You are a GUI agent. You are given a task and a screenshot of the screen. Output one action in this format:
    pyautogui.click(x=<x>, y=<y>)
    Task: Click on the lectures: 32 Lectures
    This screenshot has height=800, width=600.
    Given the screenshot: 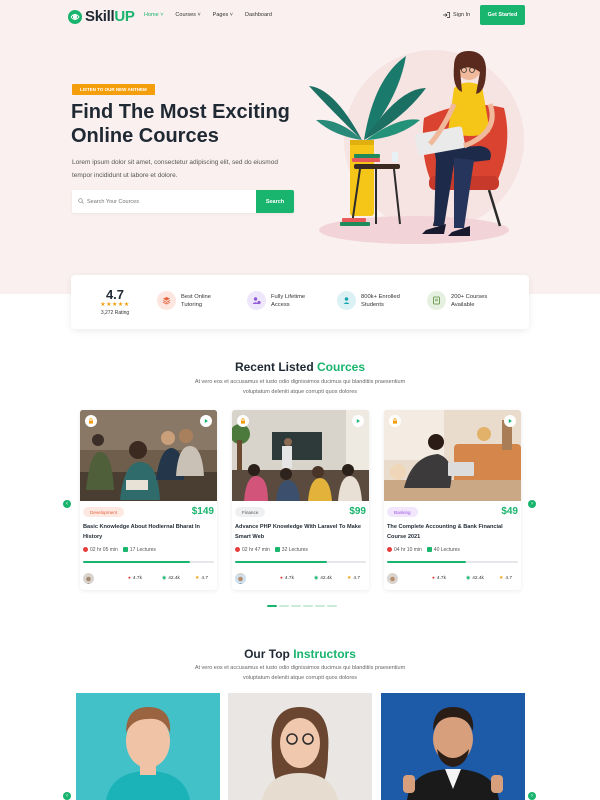 What is the action you would take?
    pyautogui.click(x=291, y=550)
    